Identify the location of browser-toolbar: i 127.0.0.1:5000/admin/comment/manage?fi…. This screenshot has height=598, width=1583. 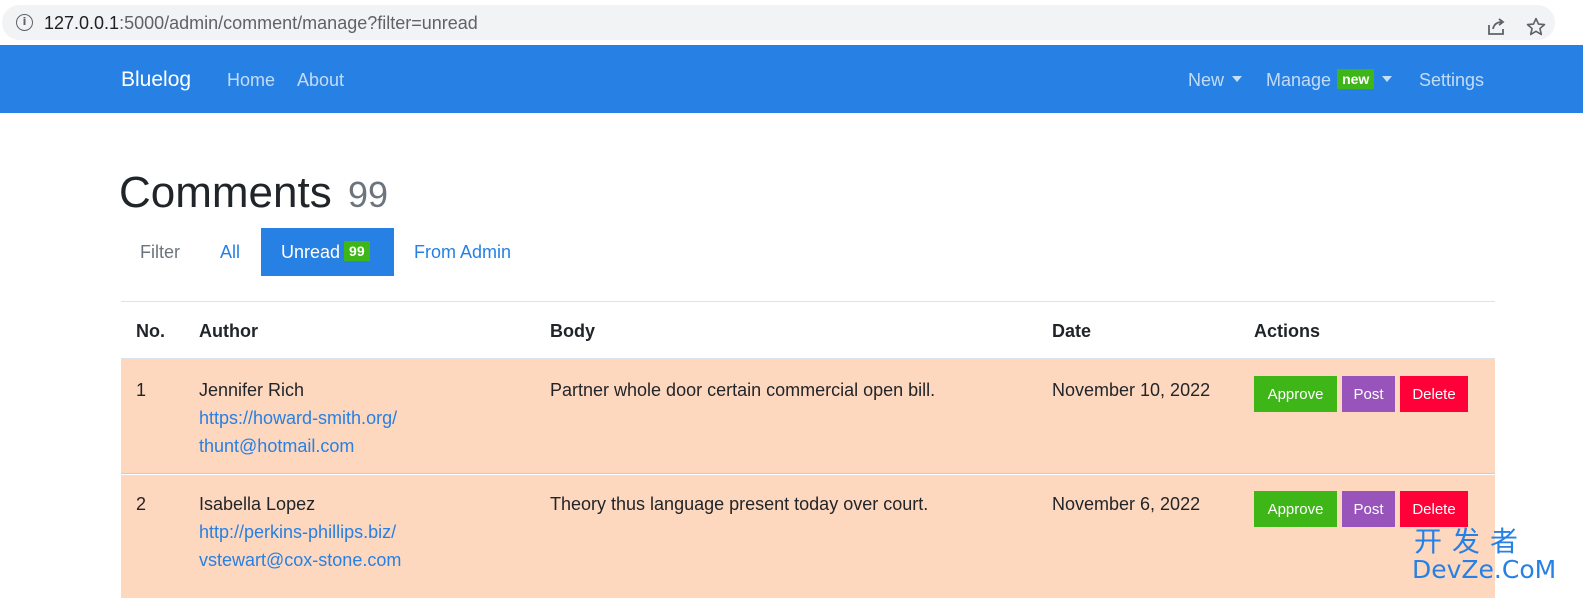
(791, 22).